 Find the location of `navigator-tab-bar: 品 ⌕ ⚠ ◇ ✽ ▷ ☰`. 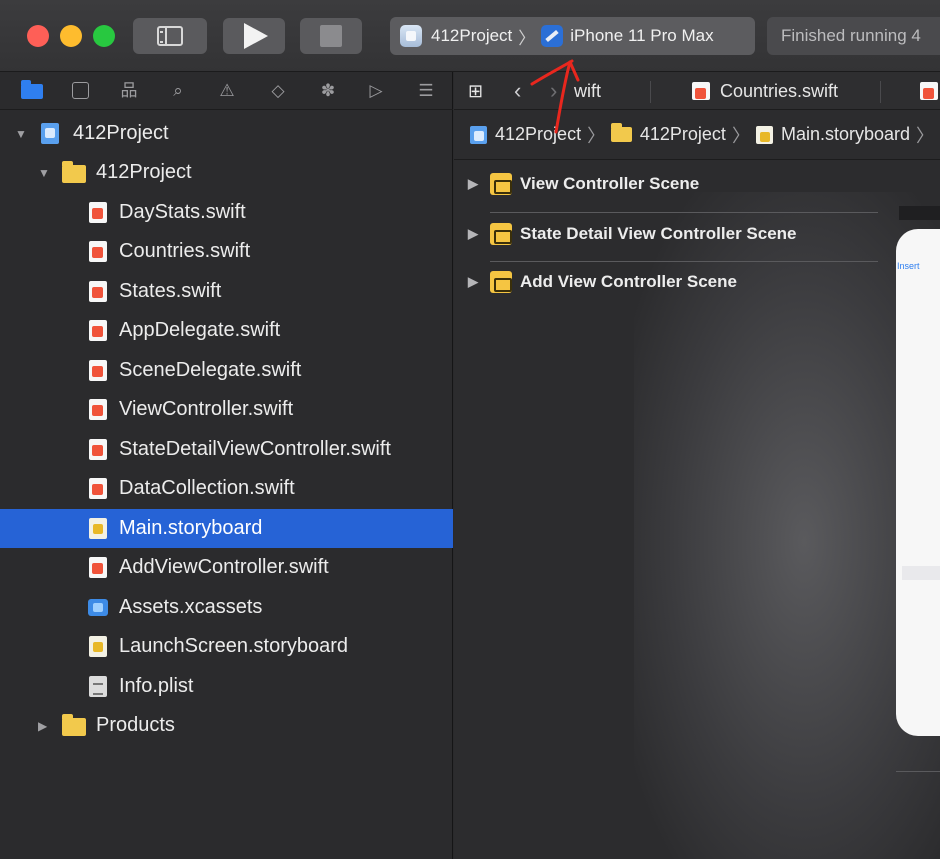

navigator-tab-bar: 品 ⌕ ⚠ ◇ ✽ ▷ ☰ is located at coordinates (226, 91).